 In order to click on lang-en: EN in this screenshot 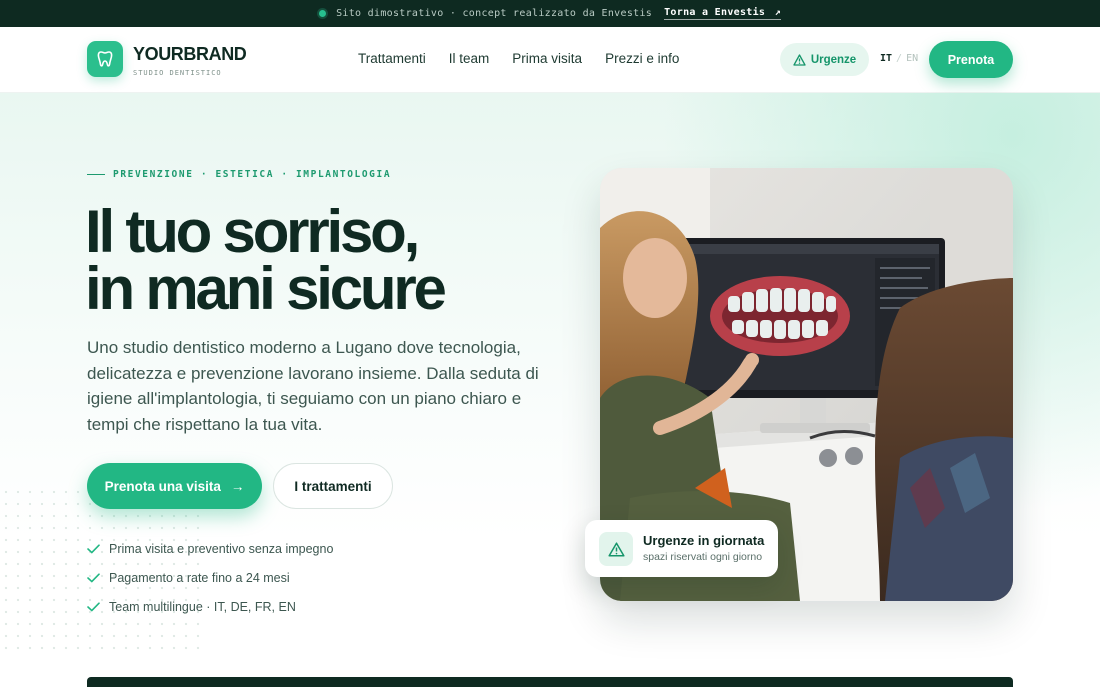, I will do `click(912, 58)`.